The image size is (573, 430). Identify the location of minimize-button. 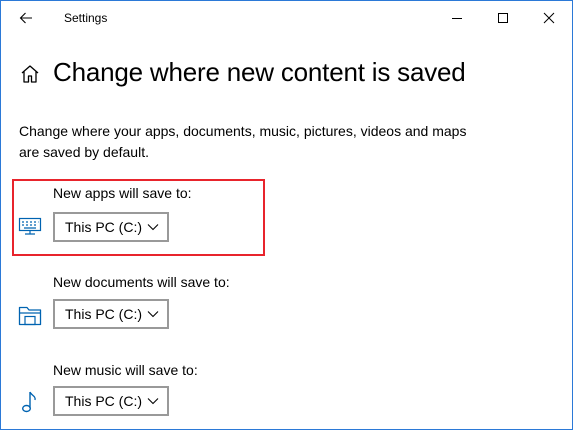
(457, 18).